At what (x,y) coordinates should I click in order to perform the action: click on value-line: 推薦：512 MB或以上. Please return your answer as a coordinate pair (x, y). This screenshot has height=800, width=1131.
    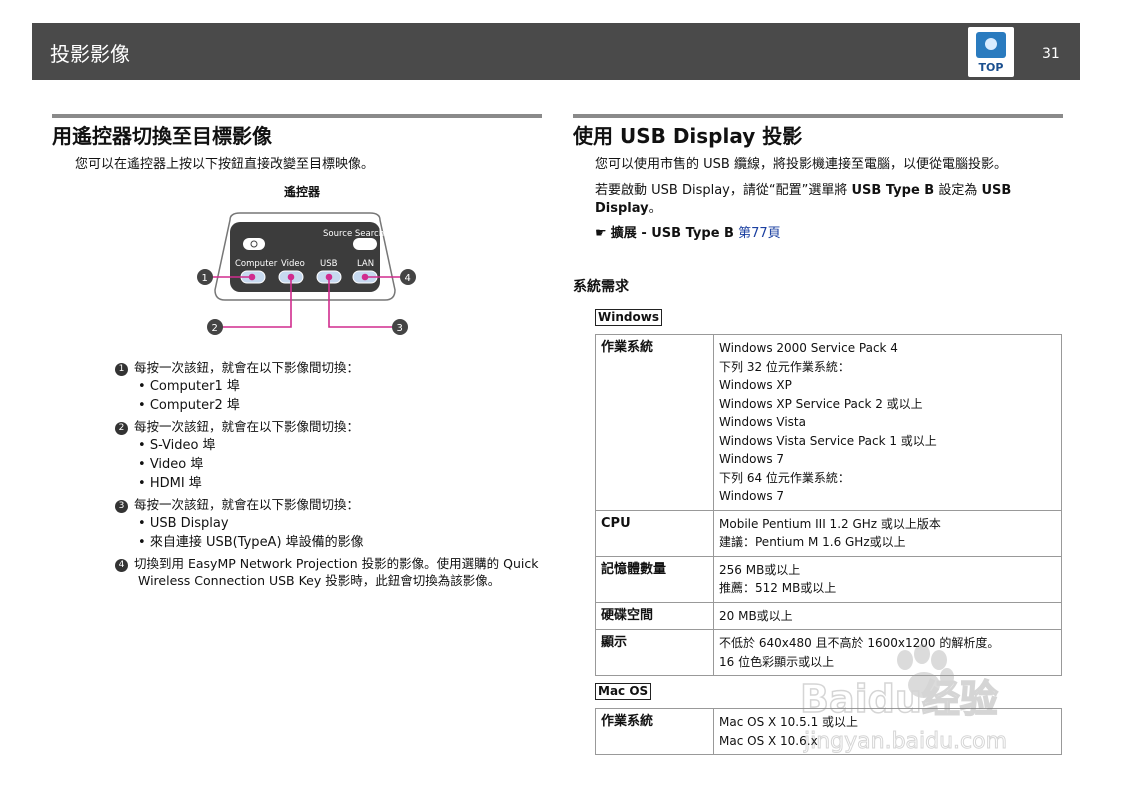
    Looking at the image, I should click on (778, 588).